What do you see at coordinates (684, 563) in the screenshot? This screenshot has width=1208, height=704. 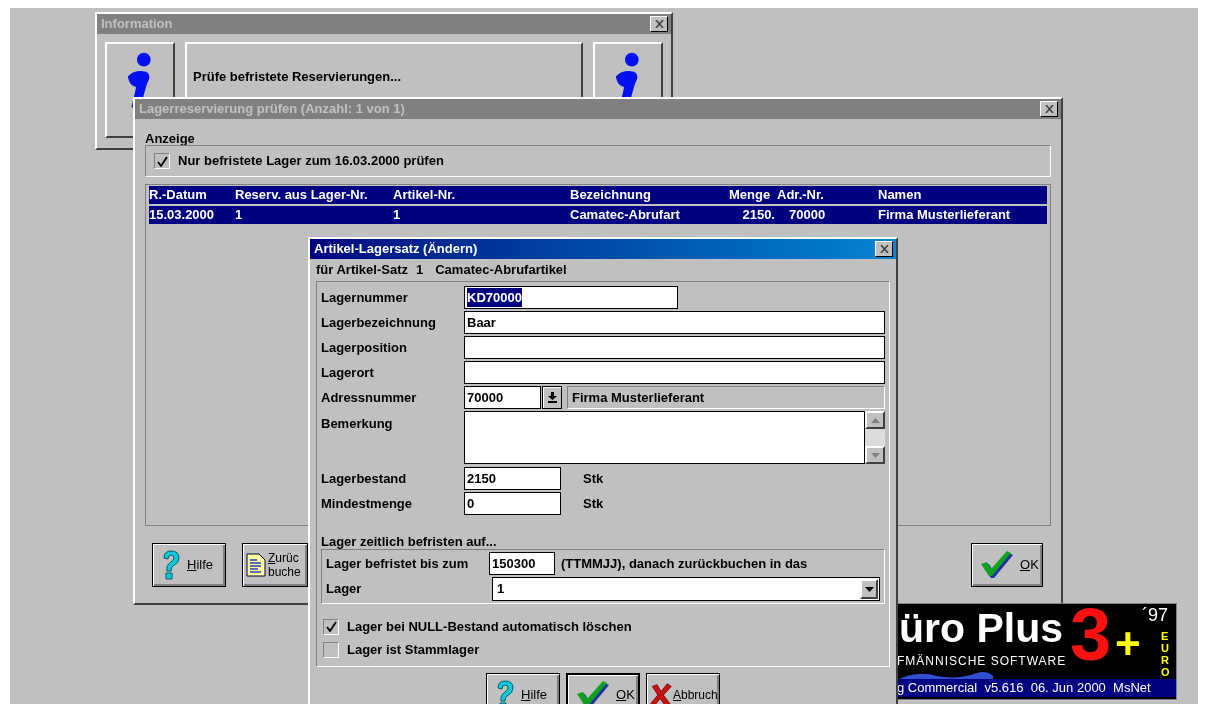 I see `hint-text: (TTMMJJ), danach zurückbuchen in das` at bounding box center [684, 563].